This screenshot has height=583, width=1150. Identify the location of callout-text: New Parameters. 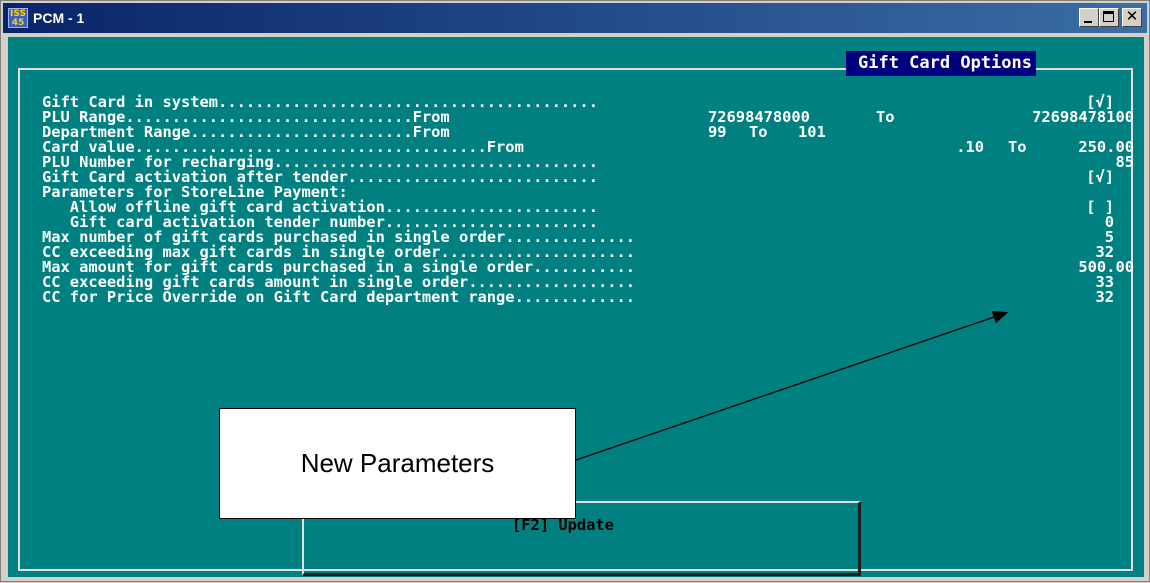
(397, 463).